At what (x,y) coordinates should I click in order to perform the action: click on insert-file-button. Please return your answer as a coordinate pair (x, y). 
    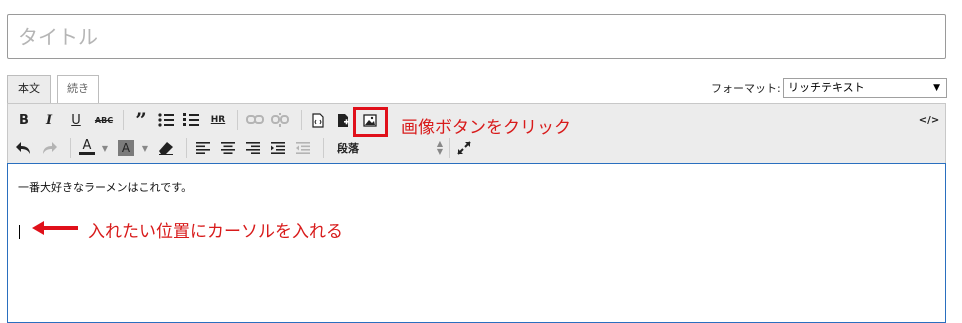
    Looking at the image, I should click on (343, 120).